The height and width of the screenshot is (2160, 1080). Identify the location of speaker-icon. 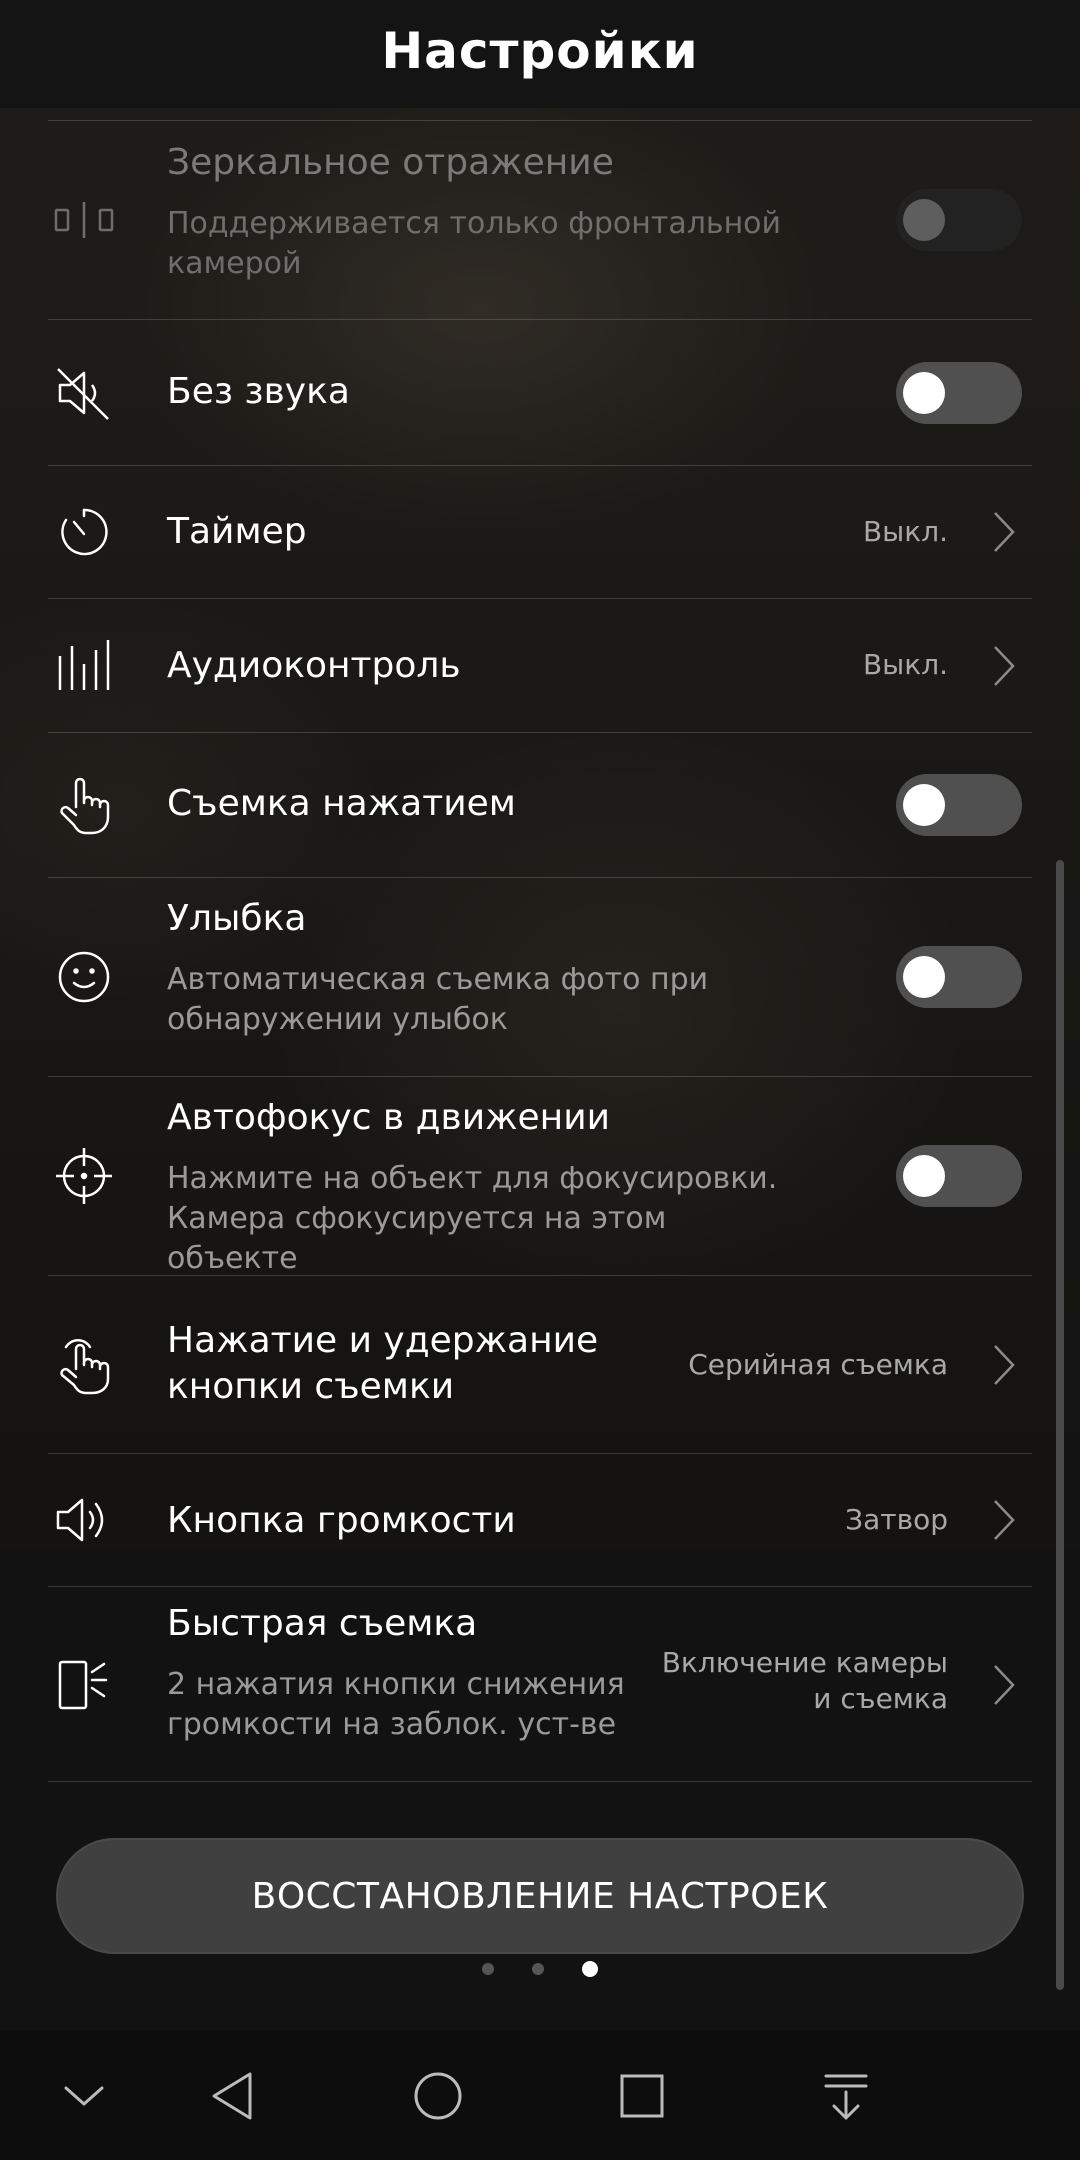
(84, 1520).